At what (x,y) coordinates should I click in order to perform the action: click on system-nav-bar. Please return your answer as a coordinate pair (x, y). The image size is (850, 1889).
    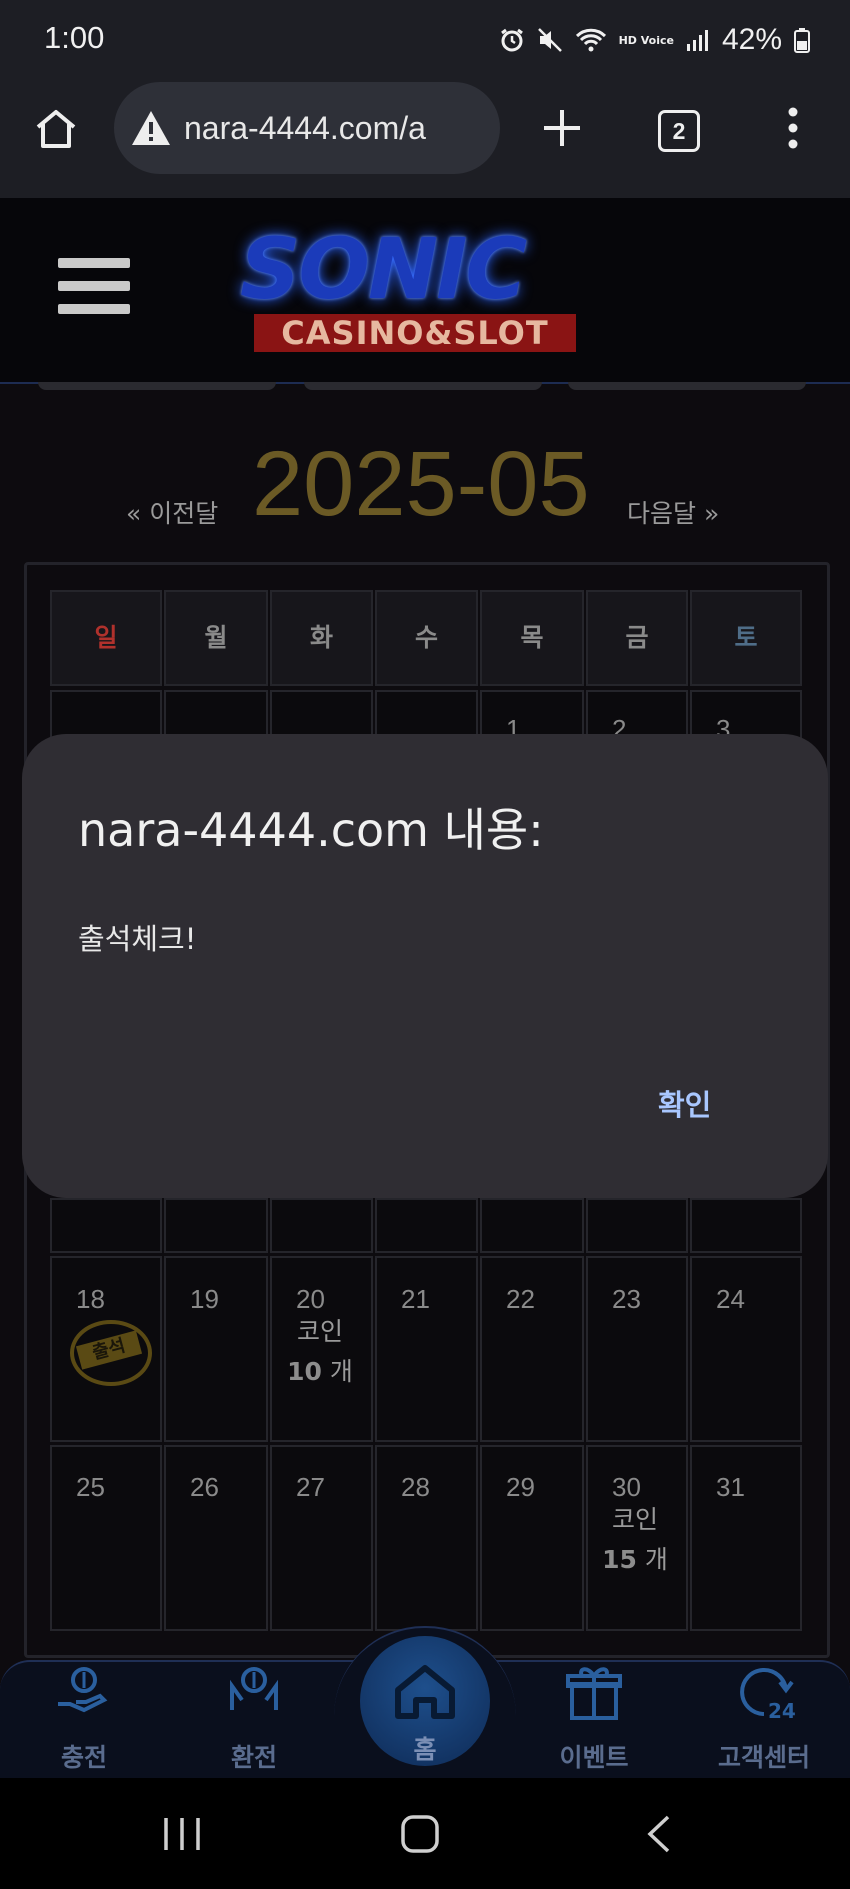
    Looking at the image, I should click on (425, 1833).